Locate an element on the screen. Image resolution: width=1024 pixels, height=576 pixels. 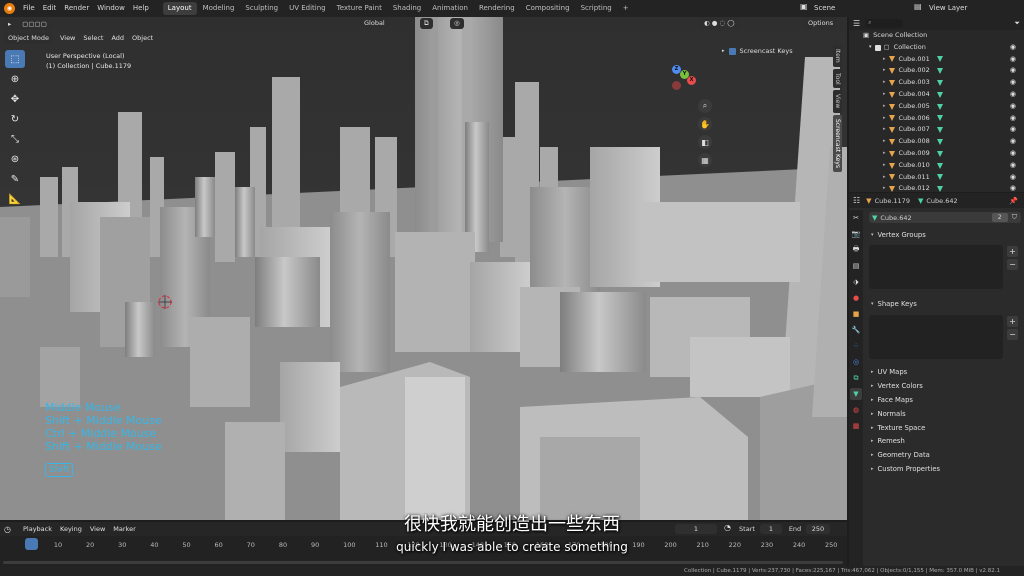
menu-render: Render is located at coordinates (76, 8).